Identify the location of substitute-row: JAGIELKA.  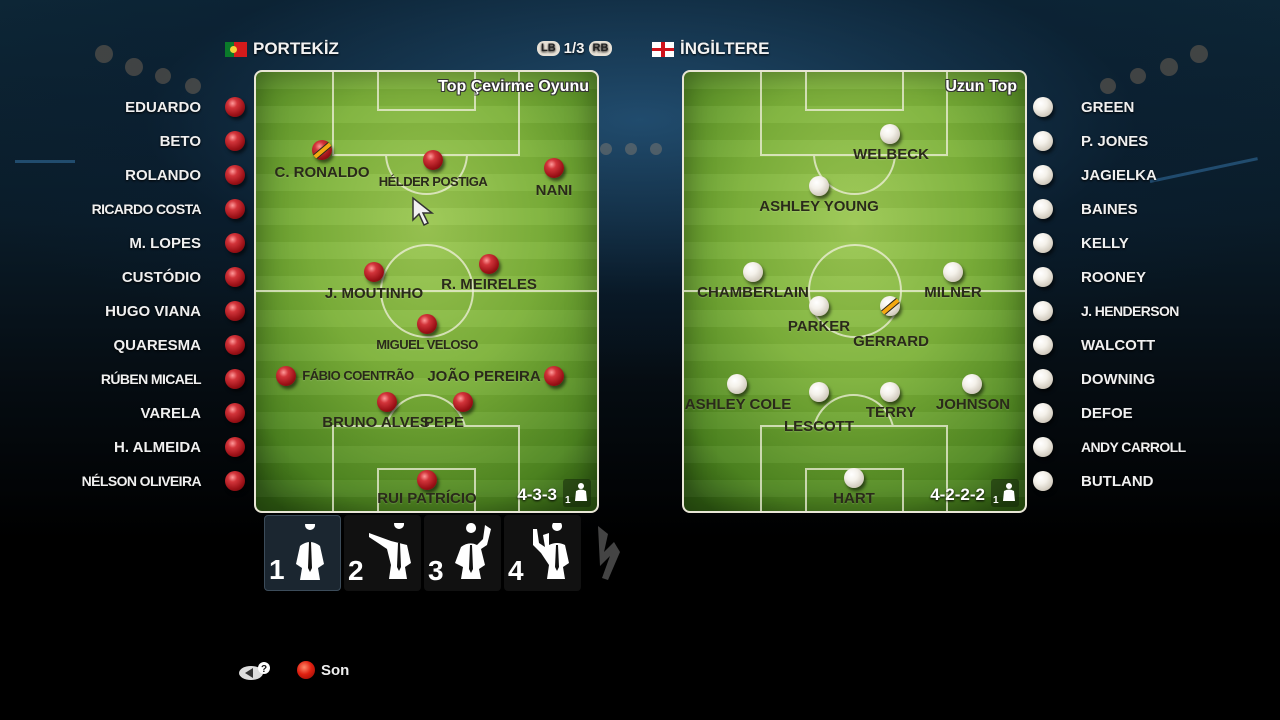
(1133, 175).